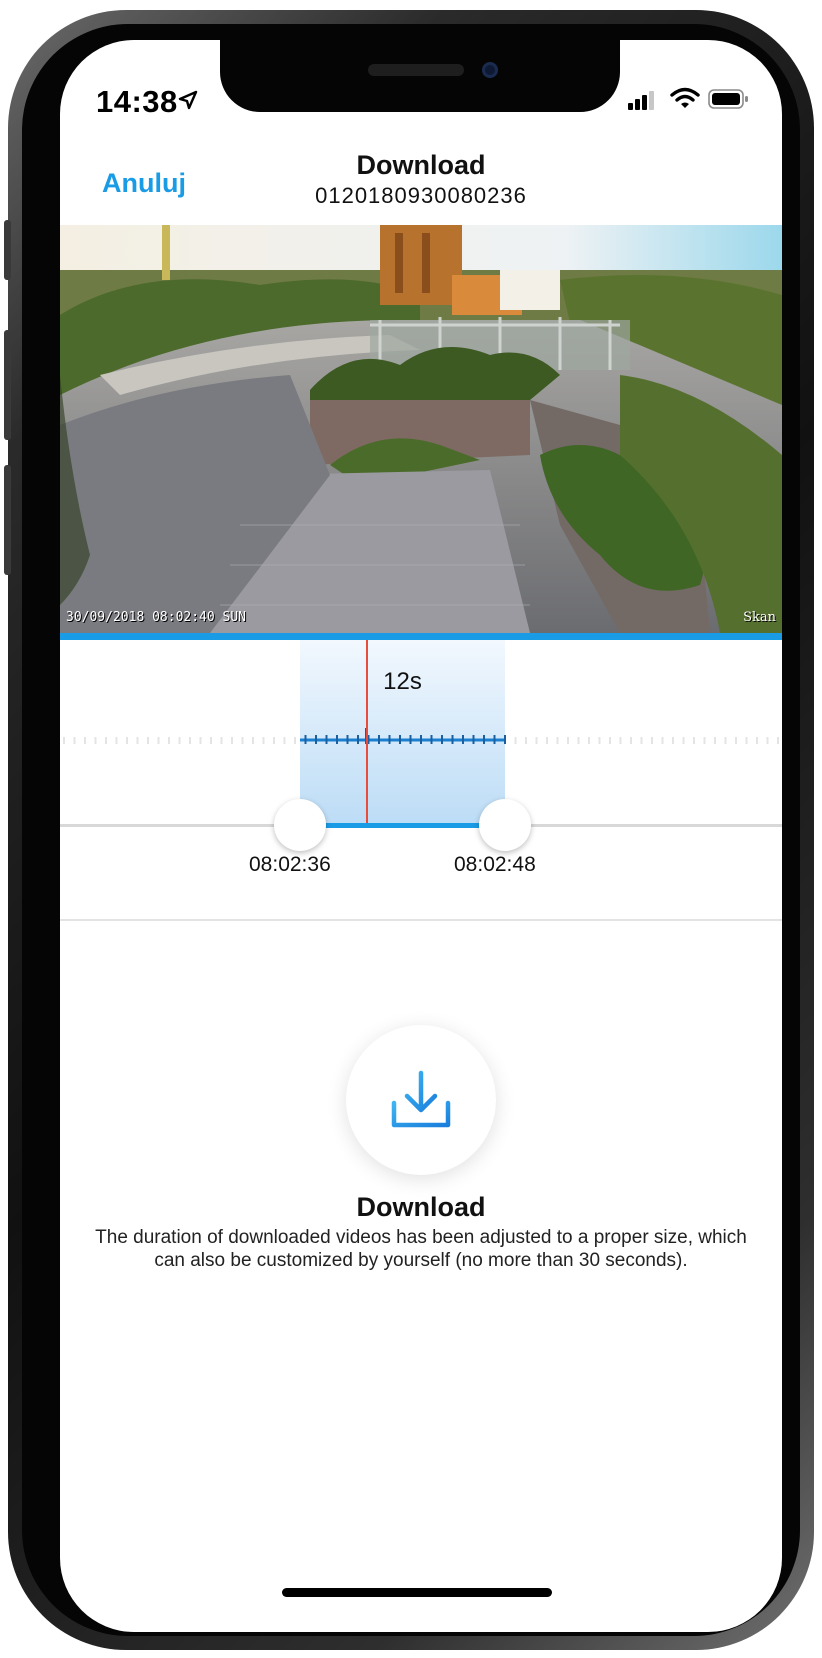 This screenshot has width=822, height=1658. Describe the element at coordinates (728, 99) in the screenshot. I see `battery-icon` at that location.